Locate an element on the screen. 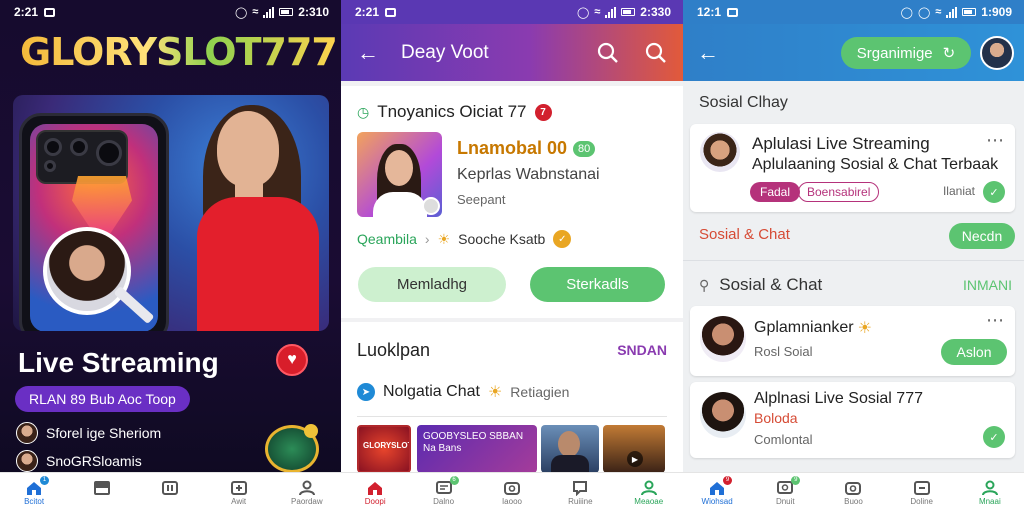 The width and height of the screenshot is (1024, 512). card-meta: Ilaniat is located at coordinates (958, 191).